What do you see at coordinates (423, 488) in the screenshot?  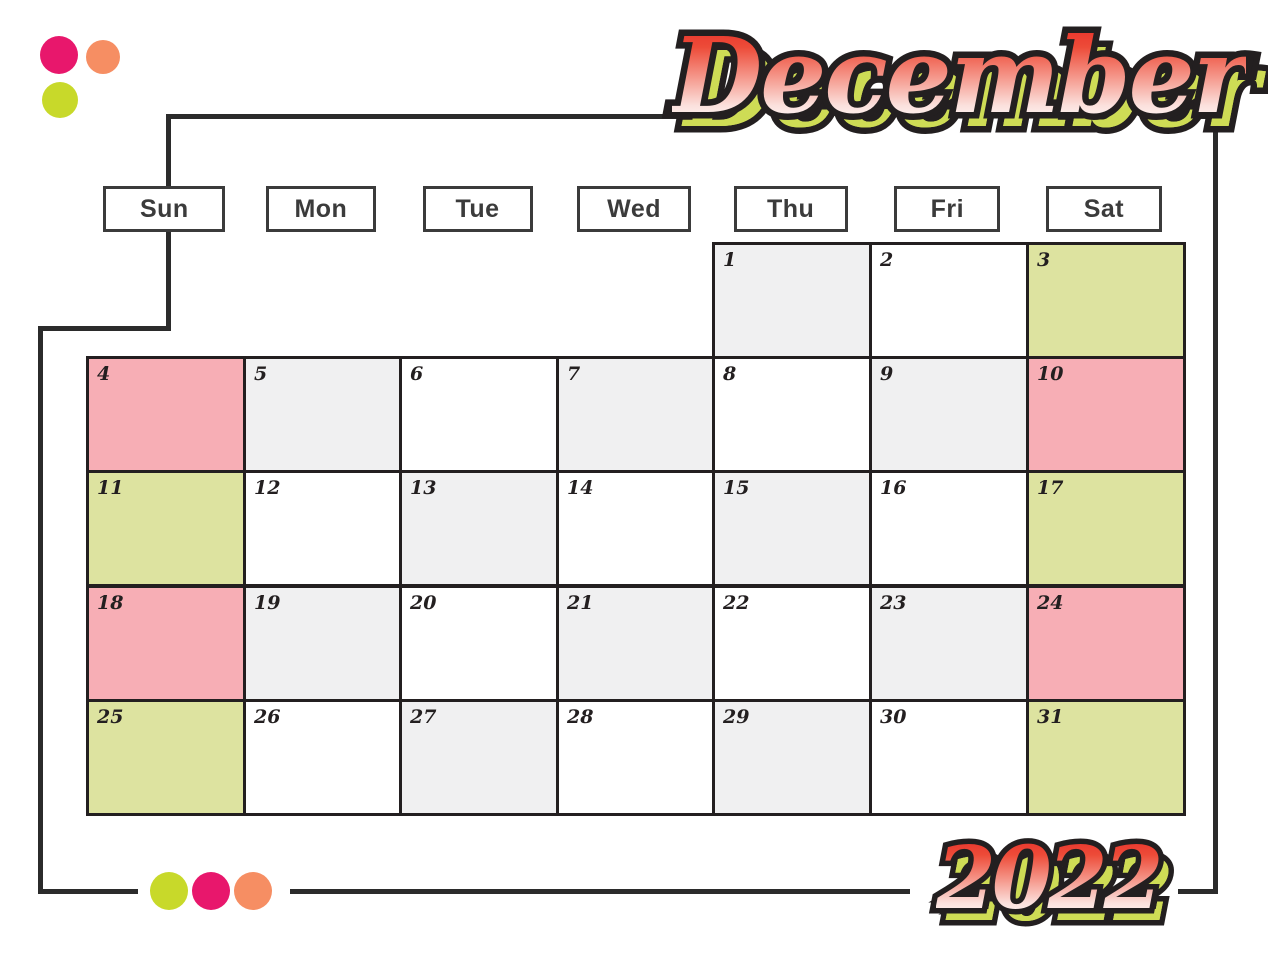 I see `day-number: 13` at bounding box center [423, 488].